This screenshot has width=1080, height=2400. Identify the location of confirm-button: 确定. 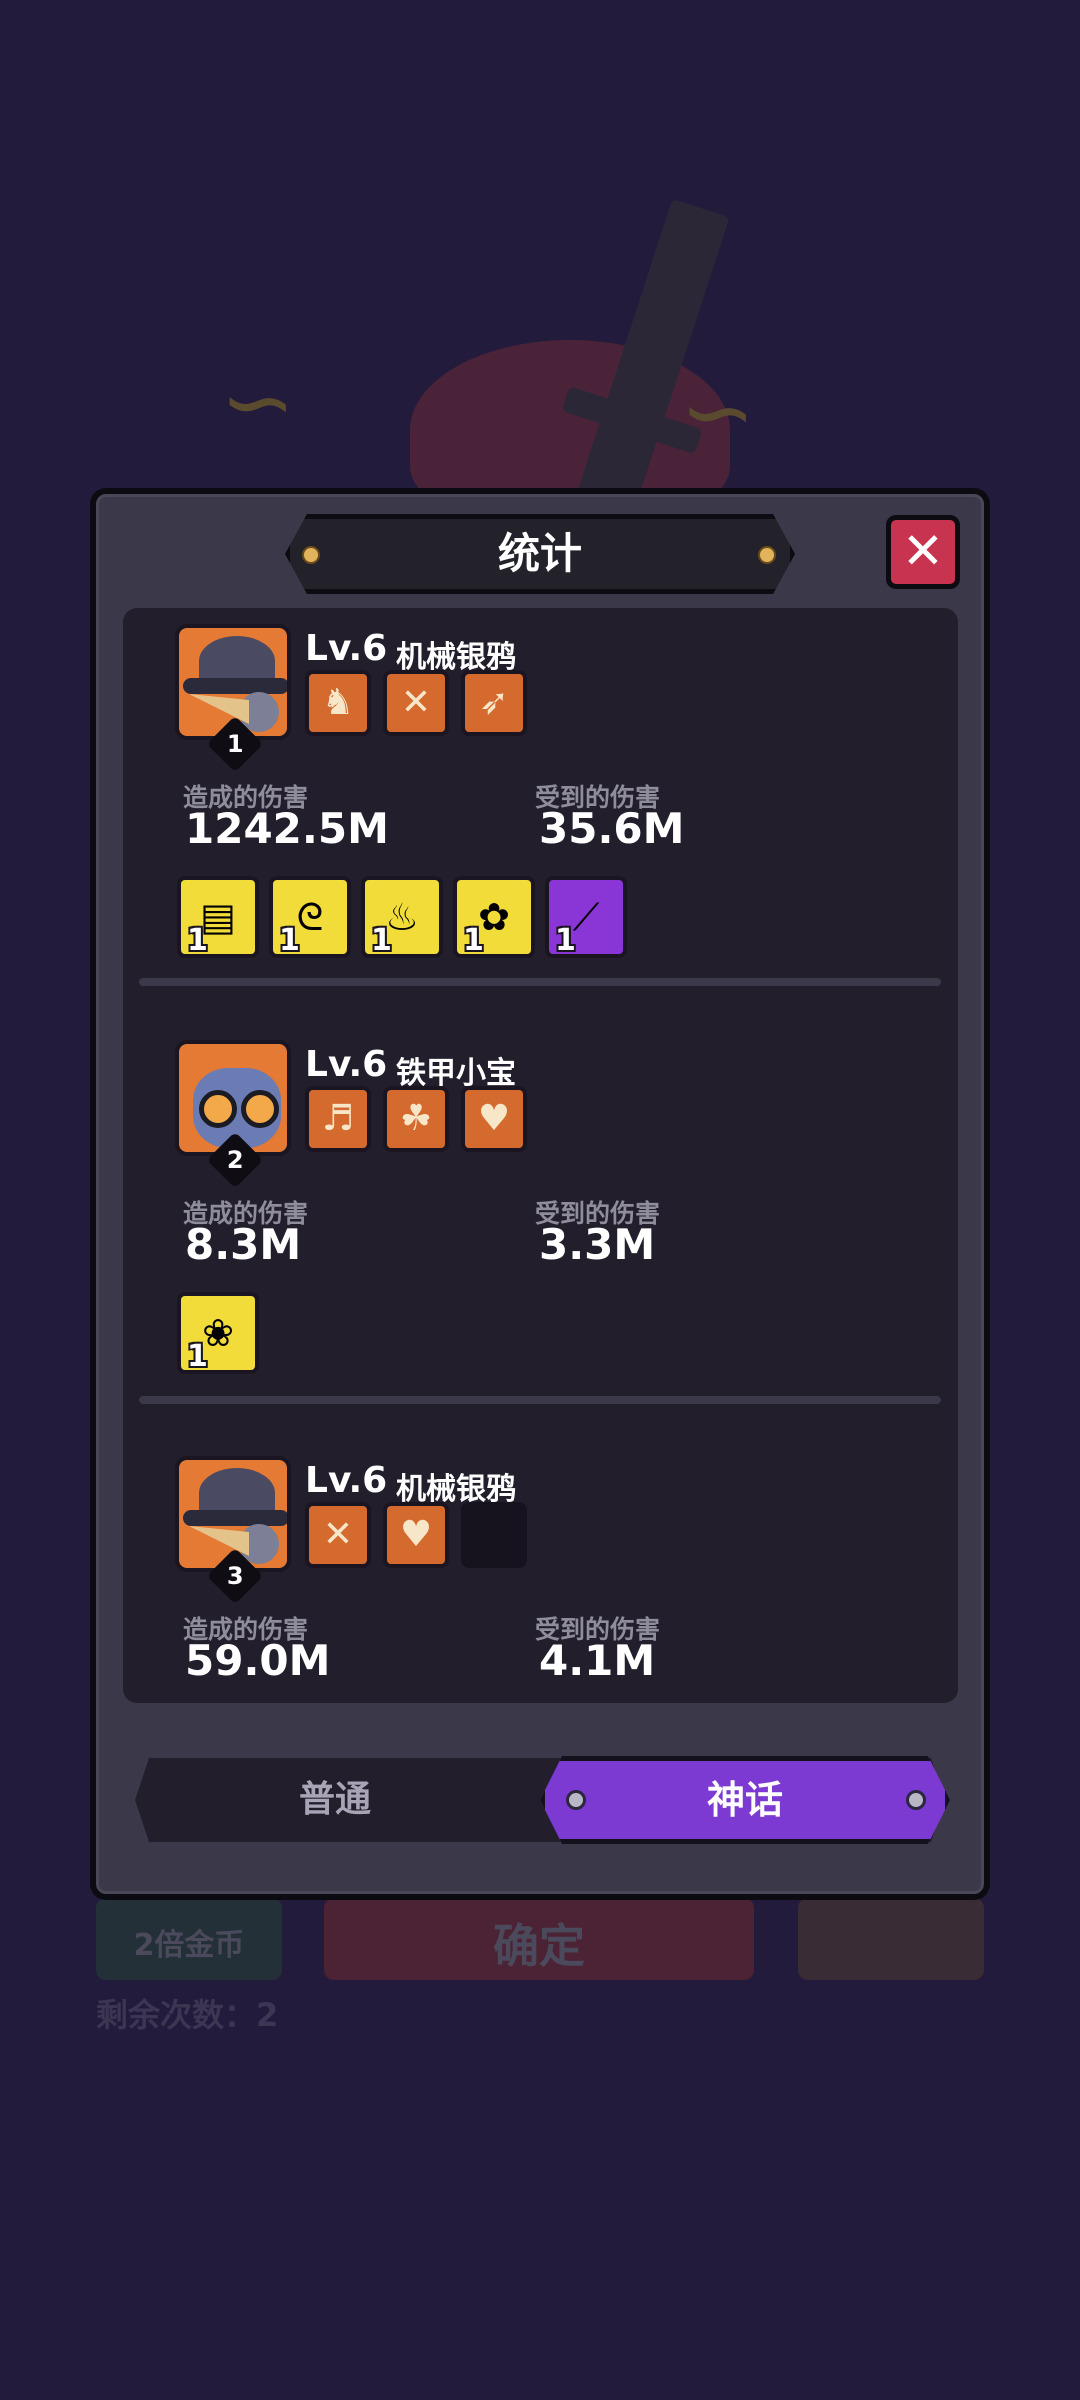
(539, 1939).